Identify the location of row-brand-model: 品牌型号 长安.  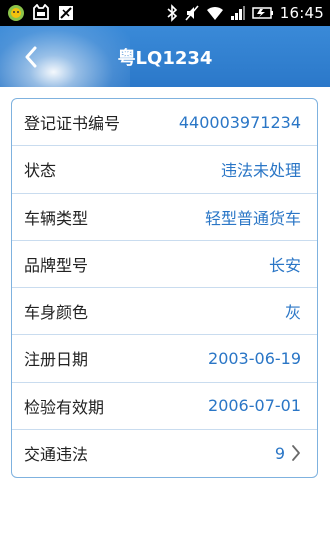
(164, 264).